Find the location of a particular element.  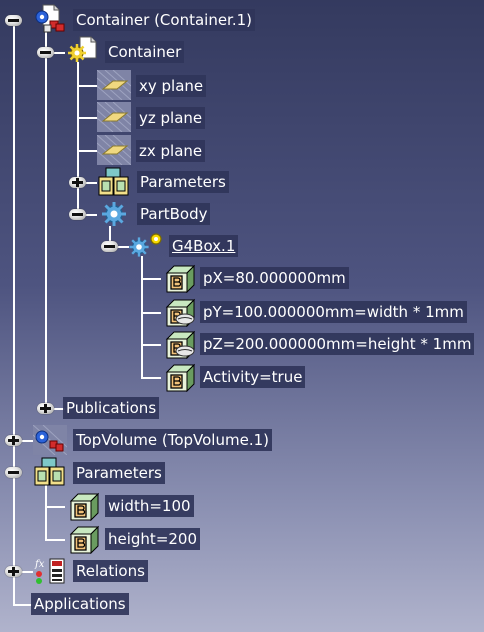

tree-node-container-root: Container (Container.1) is located at coordinates (164, 20).